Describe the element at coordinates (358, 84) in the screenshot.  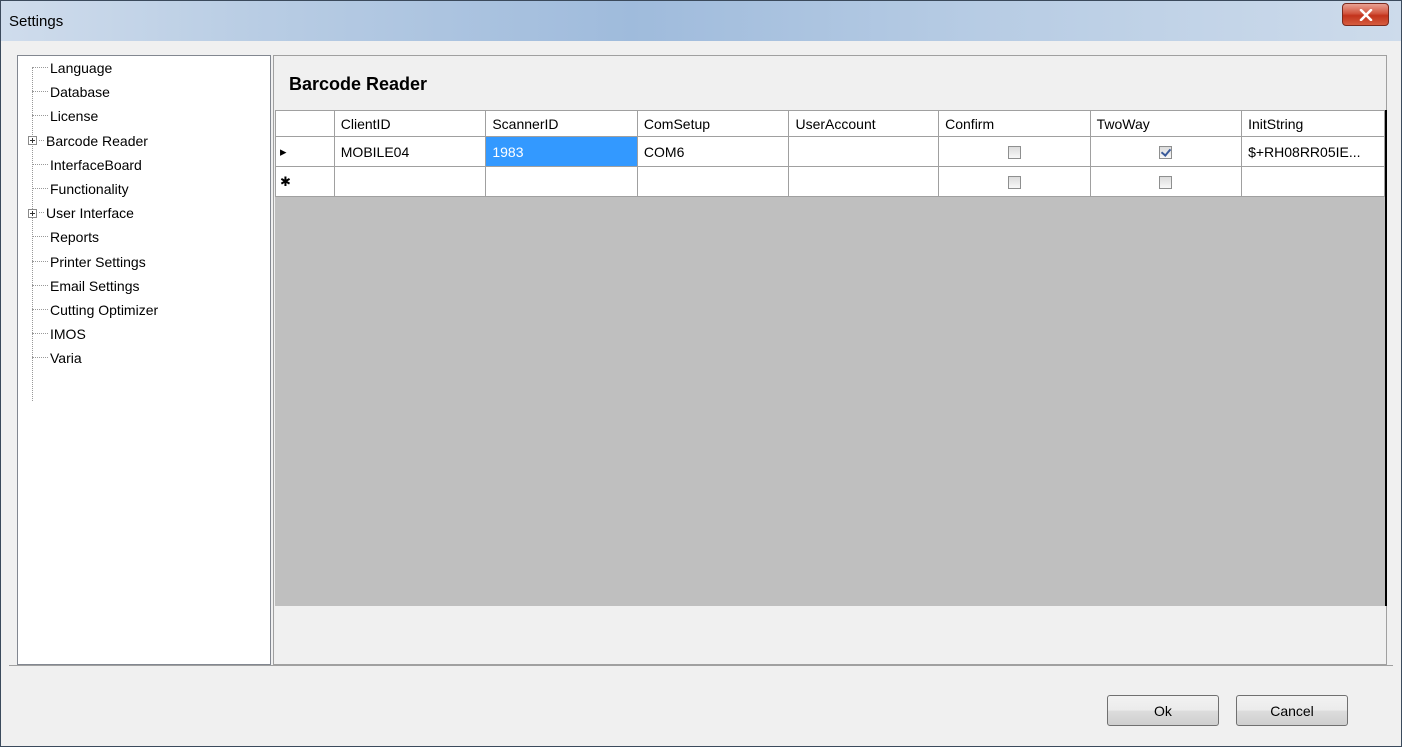
I see `panel-title: Barcode Reader` at that location.